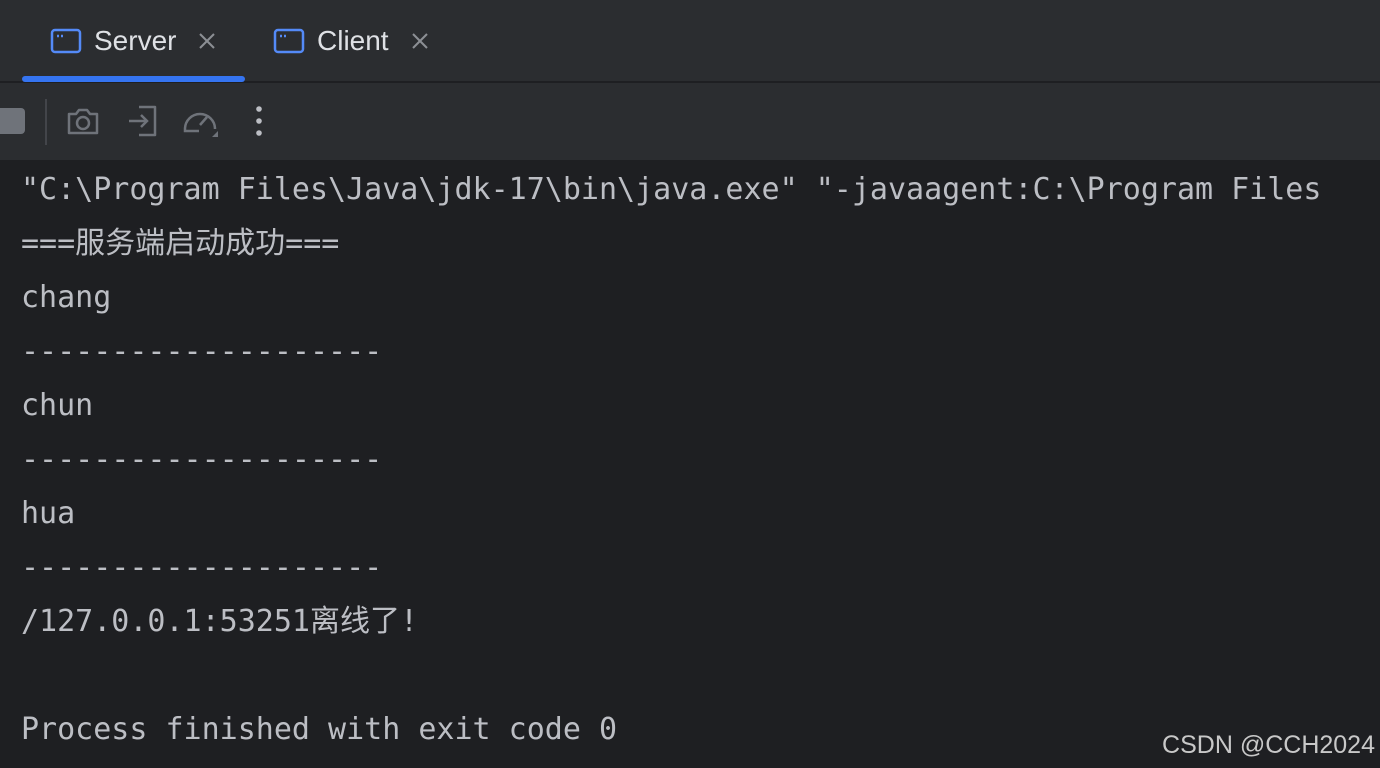 The width and height of the screenshot is (1380, 768). What do you see at coordinates (690, 41) in the screenshot?
I see `tab-bar: Server Client` at bounding box center [690, 41].